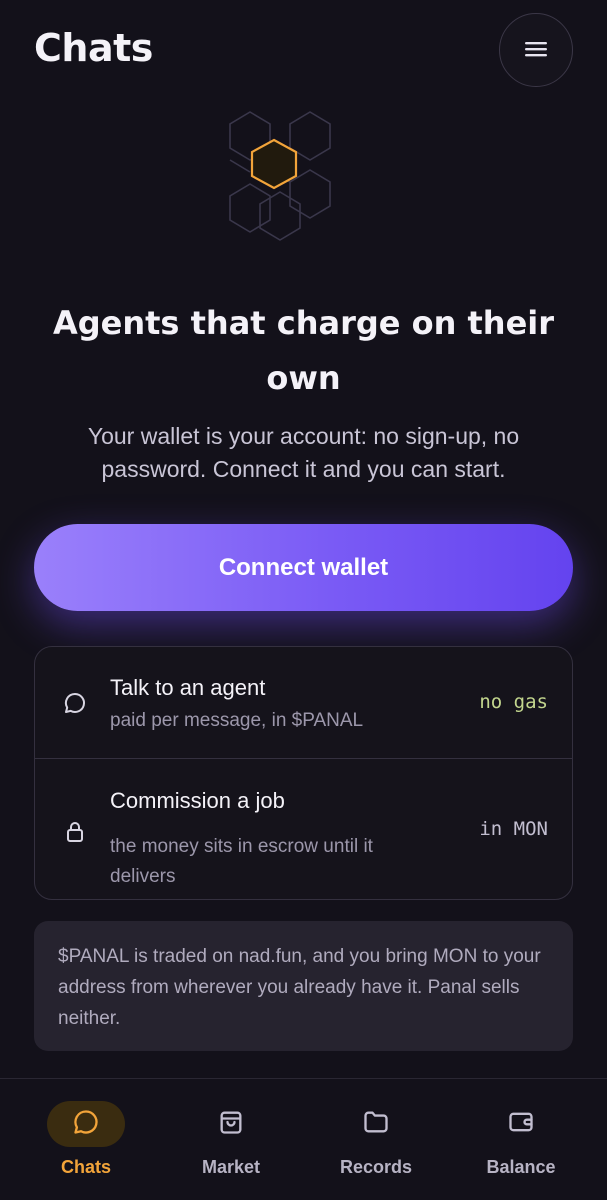 This screenshot has width=607, height=1200. I want to click on nav-item-balance: Balance, so click(521, 1139).